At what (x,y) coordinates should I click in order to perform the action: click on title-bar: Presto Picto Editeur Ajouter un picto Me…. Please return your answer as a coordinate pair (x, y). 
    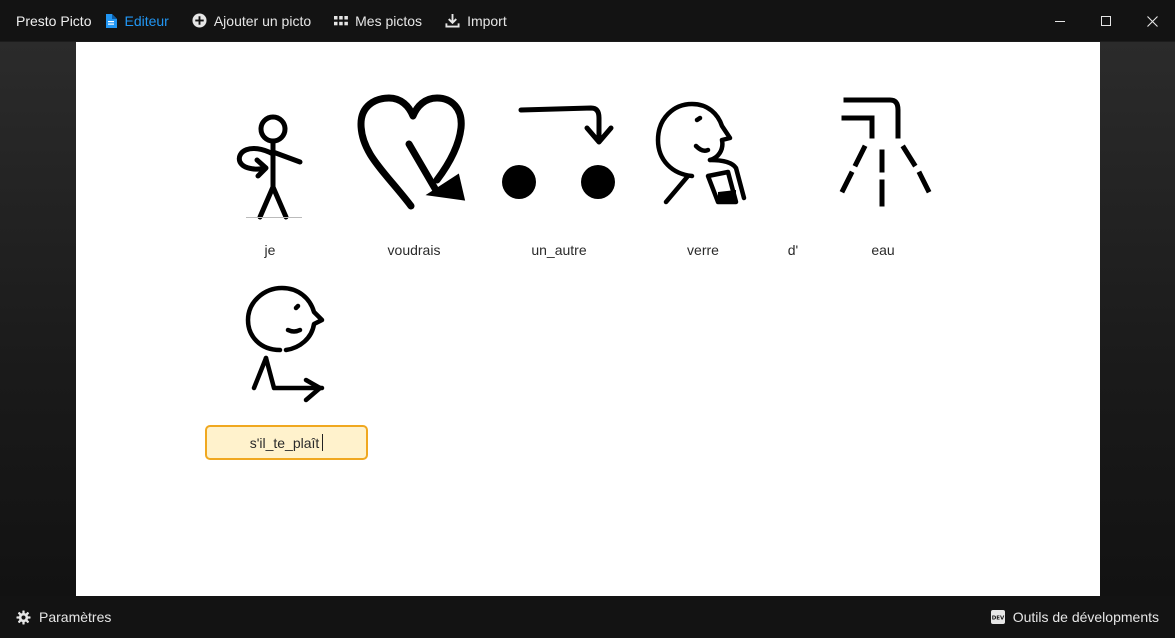
    Looking at the image, I should click on (587, 21).